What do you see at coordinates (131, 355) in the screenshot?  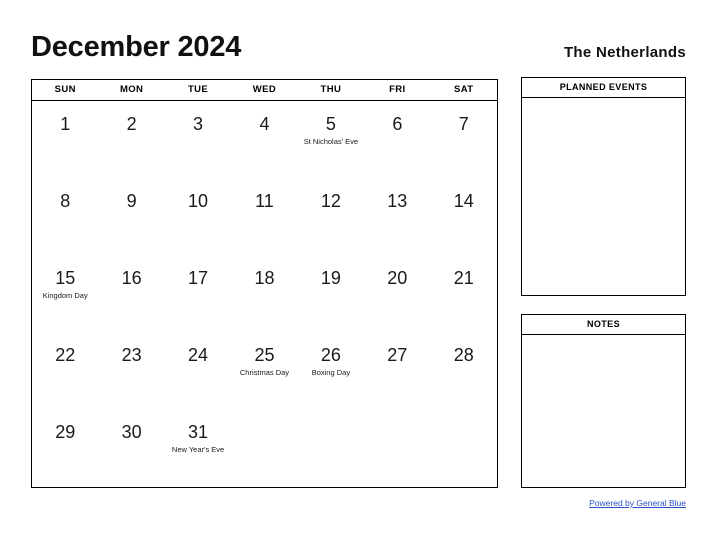 I see `day-number: 23` at bounding box center [131, 355].